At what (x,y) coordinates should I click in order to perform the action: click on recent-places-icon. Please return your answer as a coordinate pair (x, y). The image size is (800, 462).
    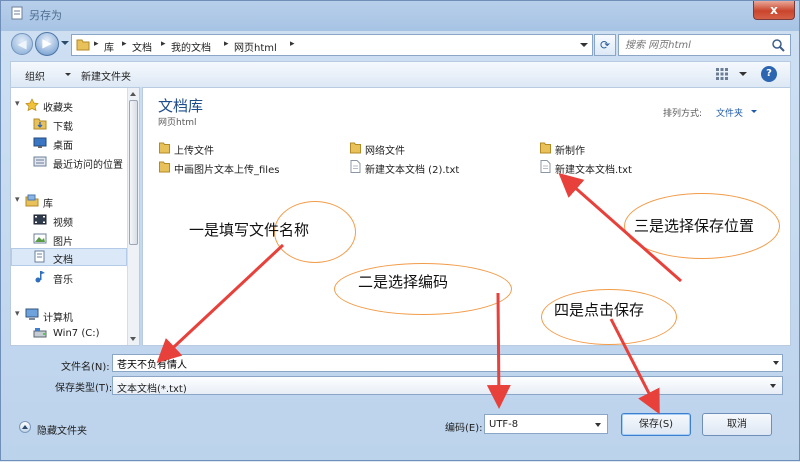
    Looking at the image, I should click on (40, 161).